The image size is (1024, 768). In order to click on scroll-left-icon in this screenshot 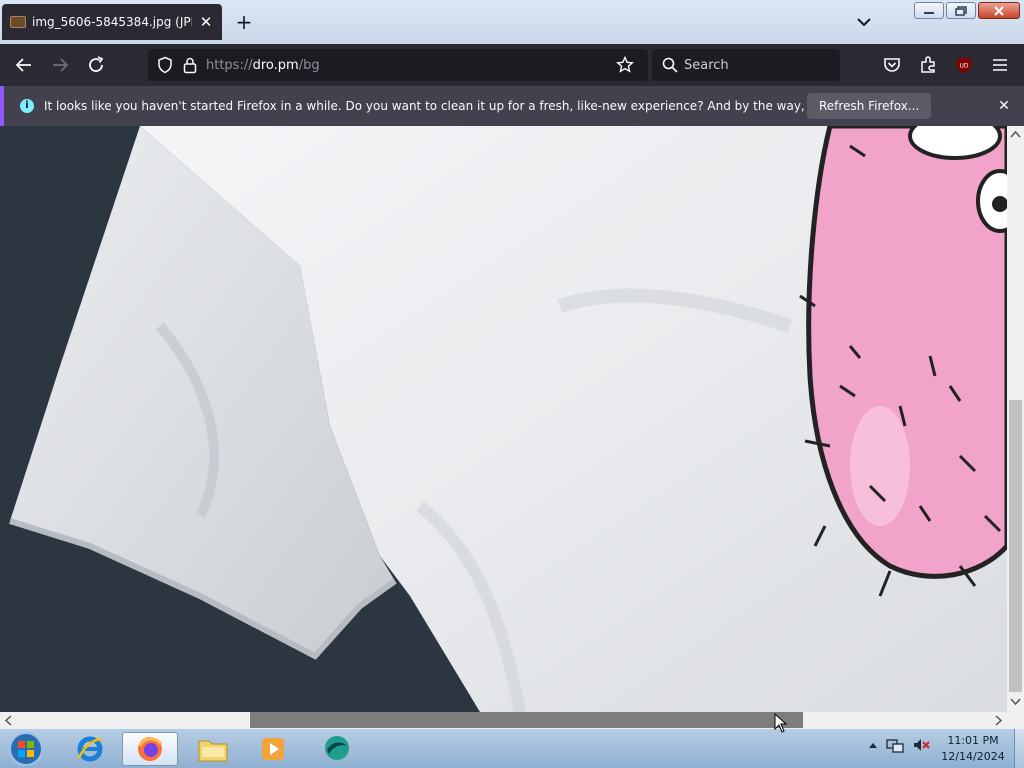, I will do `click(8, 720)`.